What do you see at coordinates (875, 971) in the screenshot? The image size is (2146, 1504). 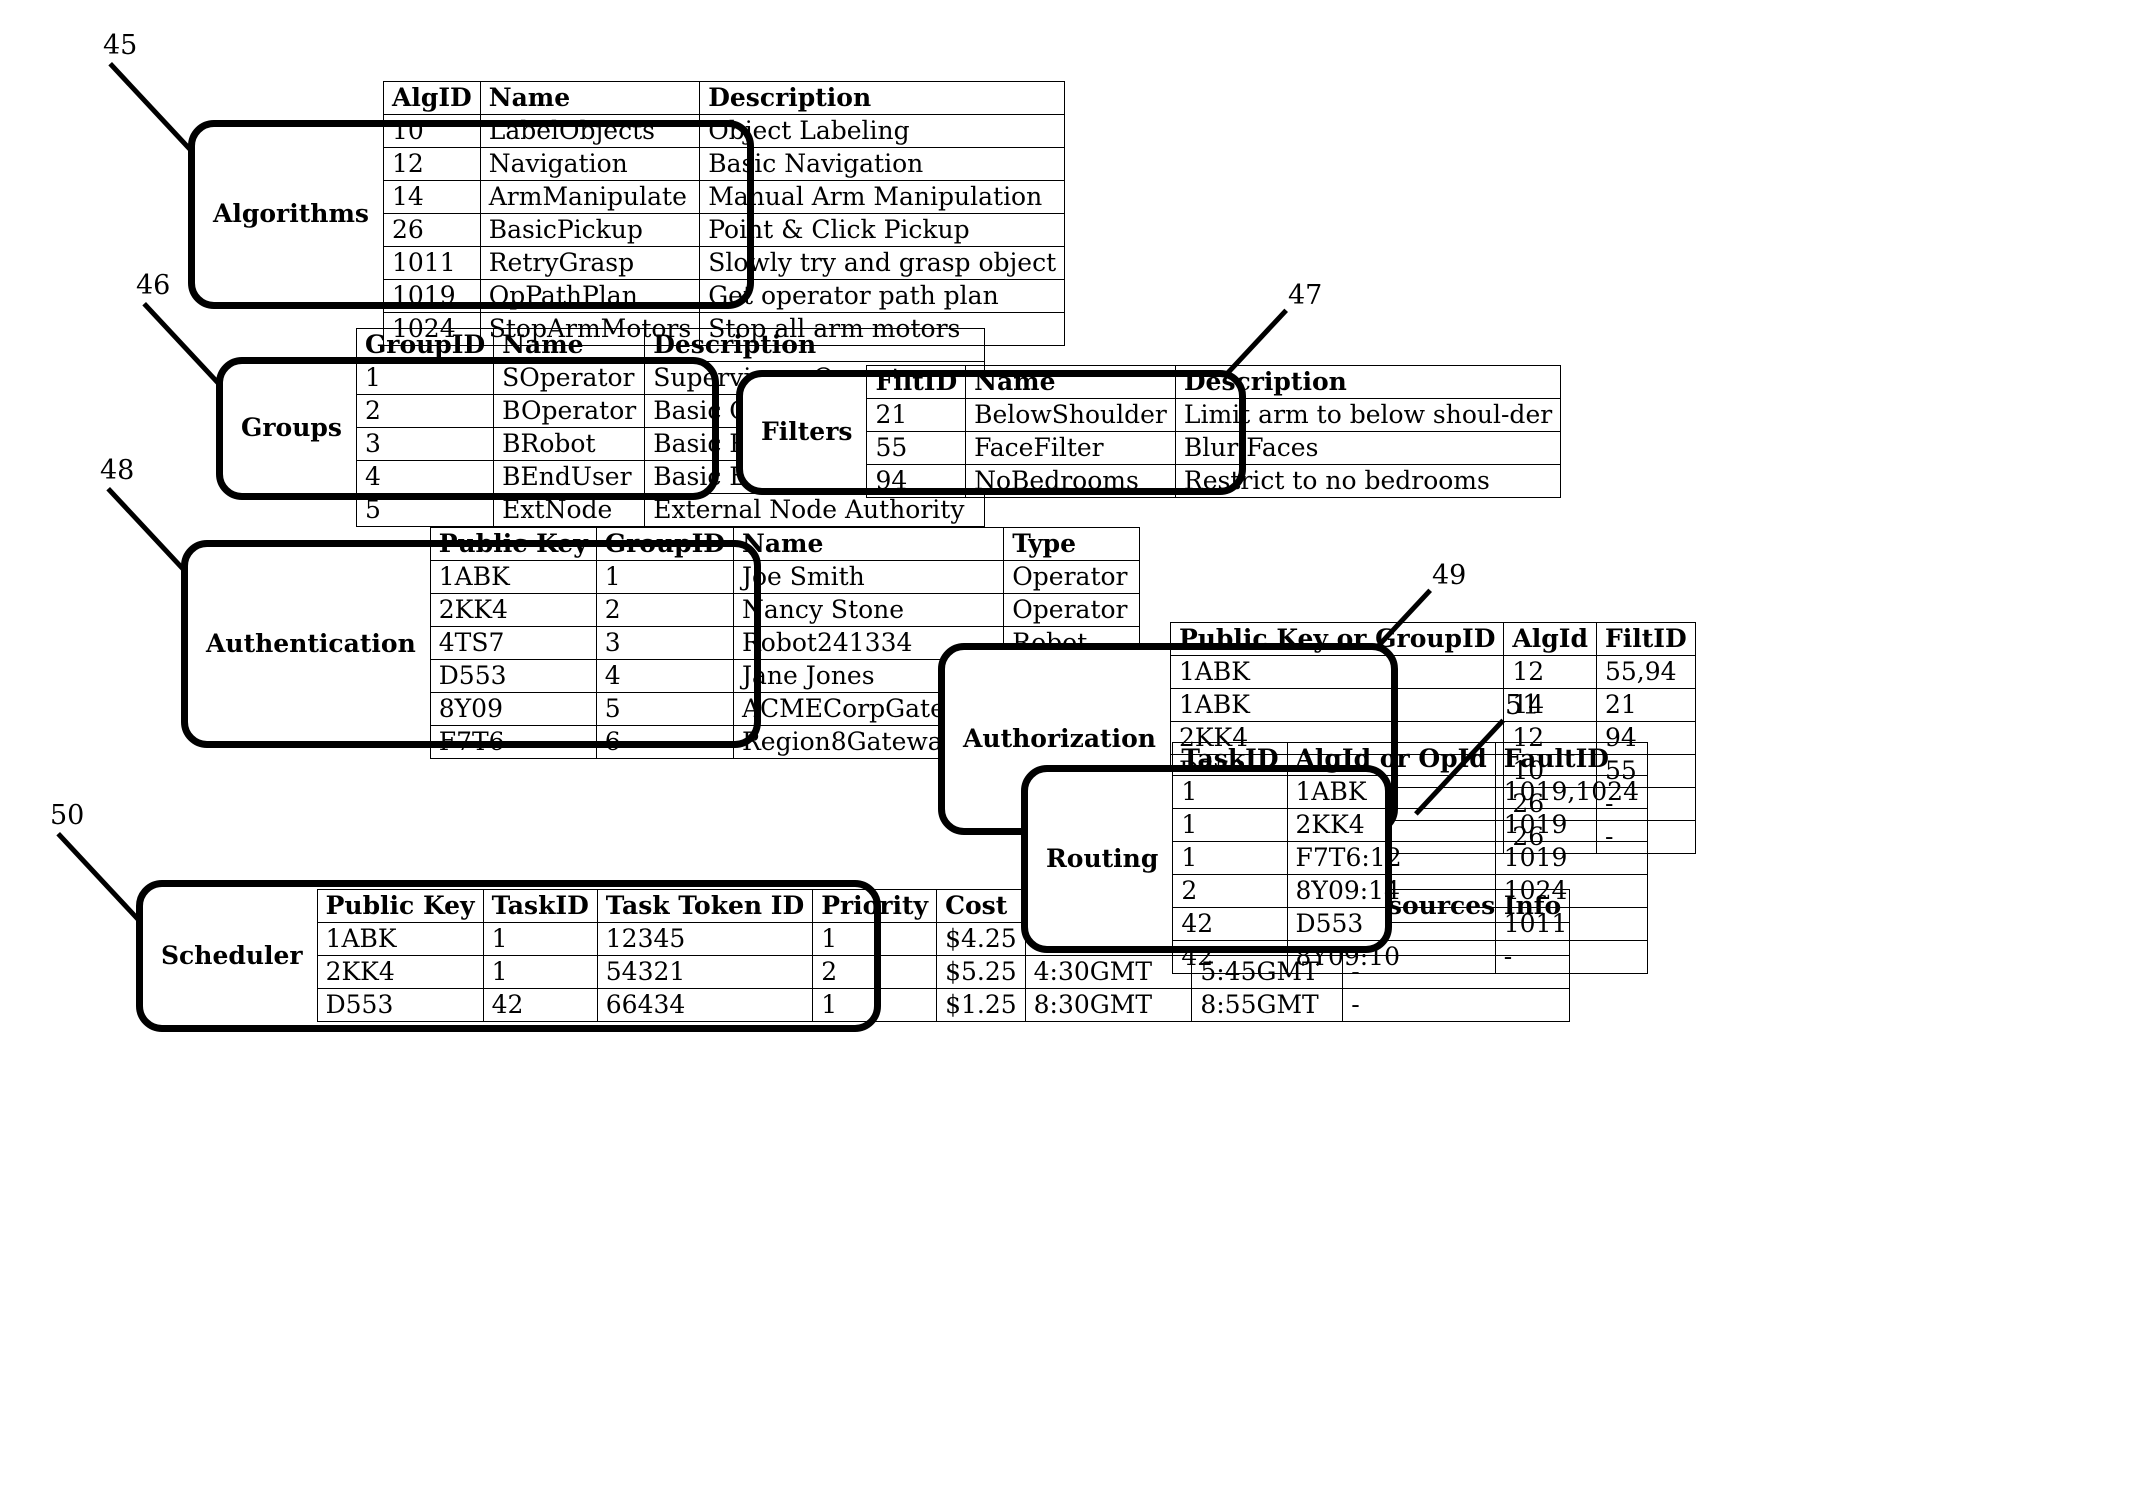 I see `cell-priority: 2` at bounding box center [875, 971].